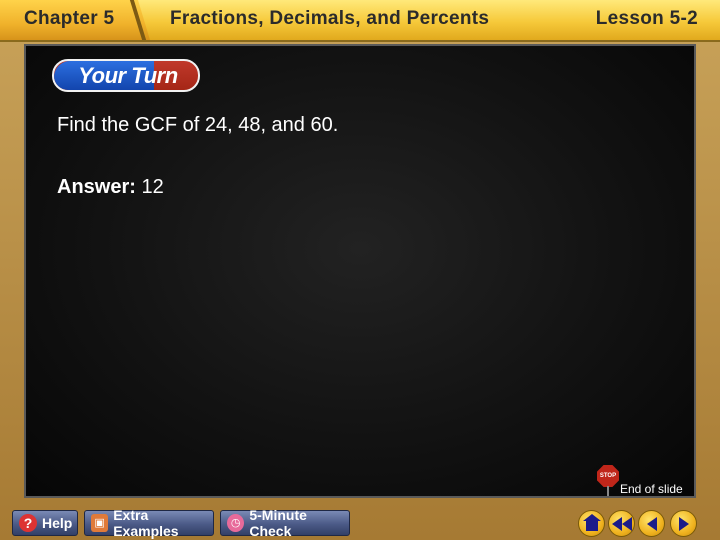  I want to click on clock-icon: ◷, so click(236, 523).